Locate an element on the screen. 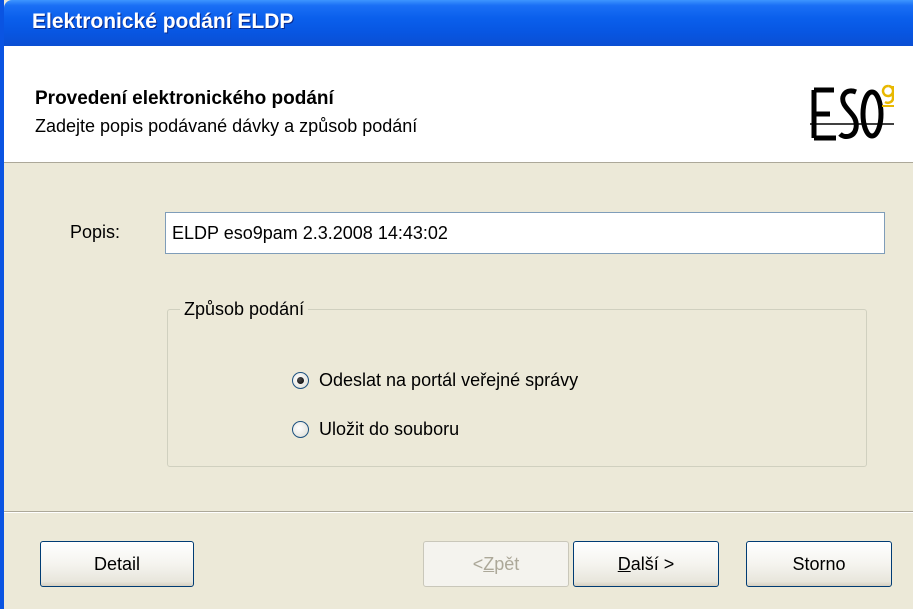 The height and width of the screenshot is (609, 913). back-accel: Z is located at coordinates (489, 563).